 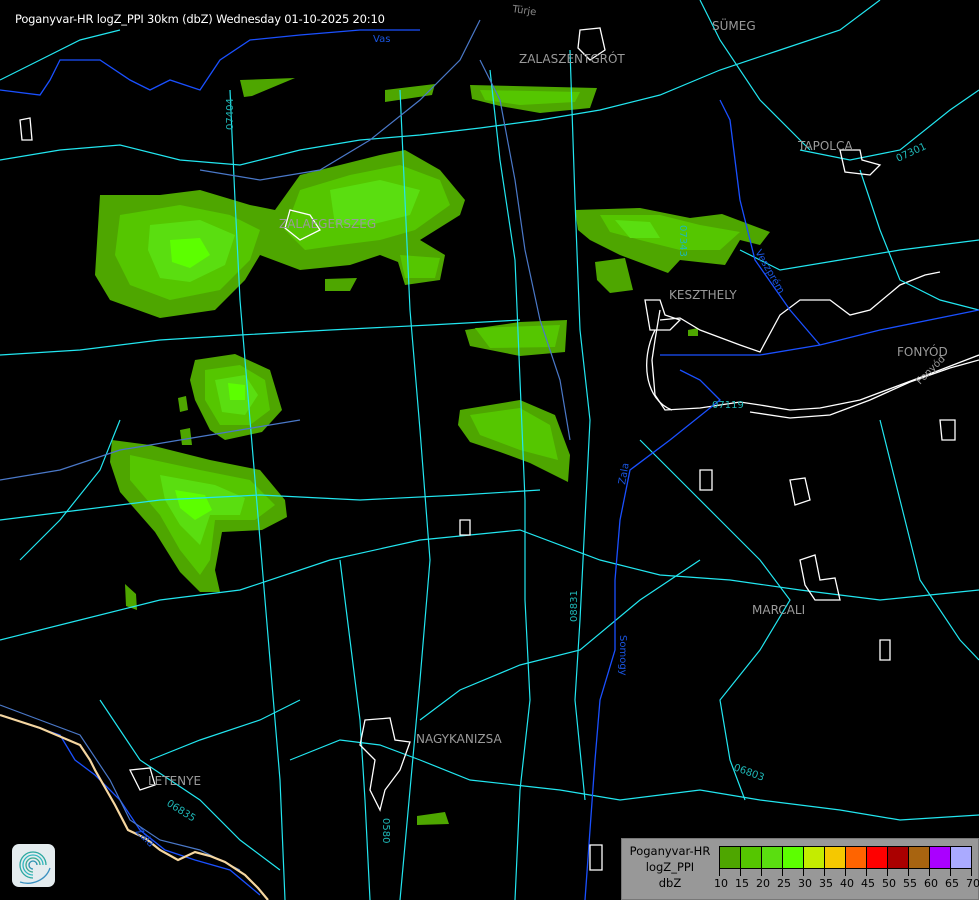 What do you see at coordinates (910, 883) in the screenshot?
I see `legend-tick-label: 55` at bounding box center [910, 883].